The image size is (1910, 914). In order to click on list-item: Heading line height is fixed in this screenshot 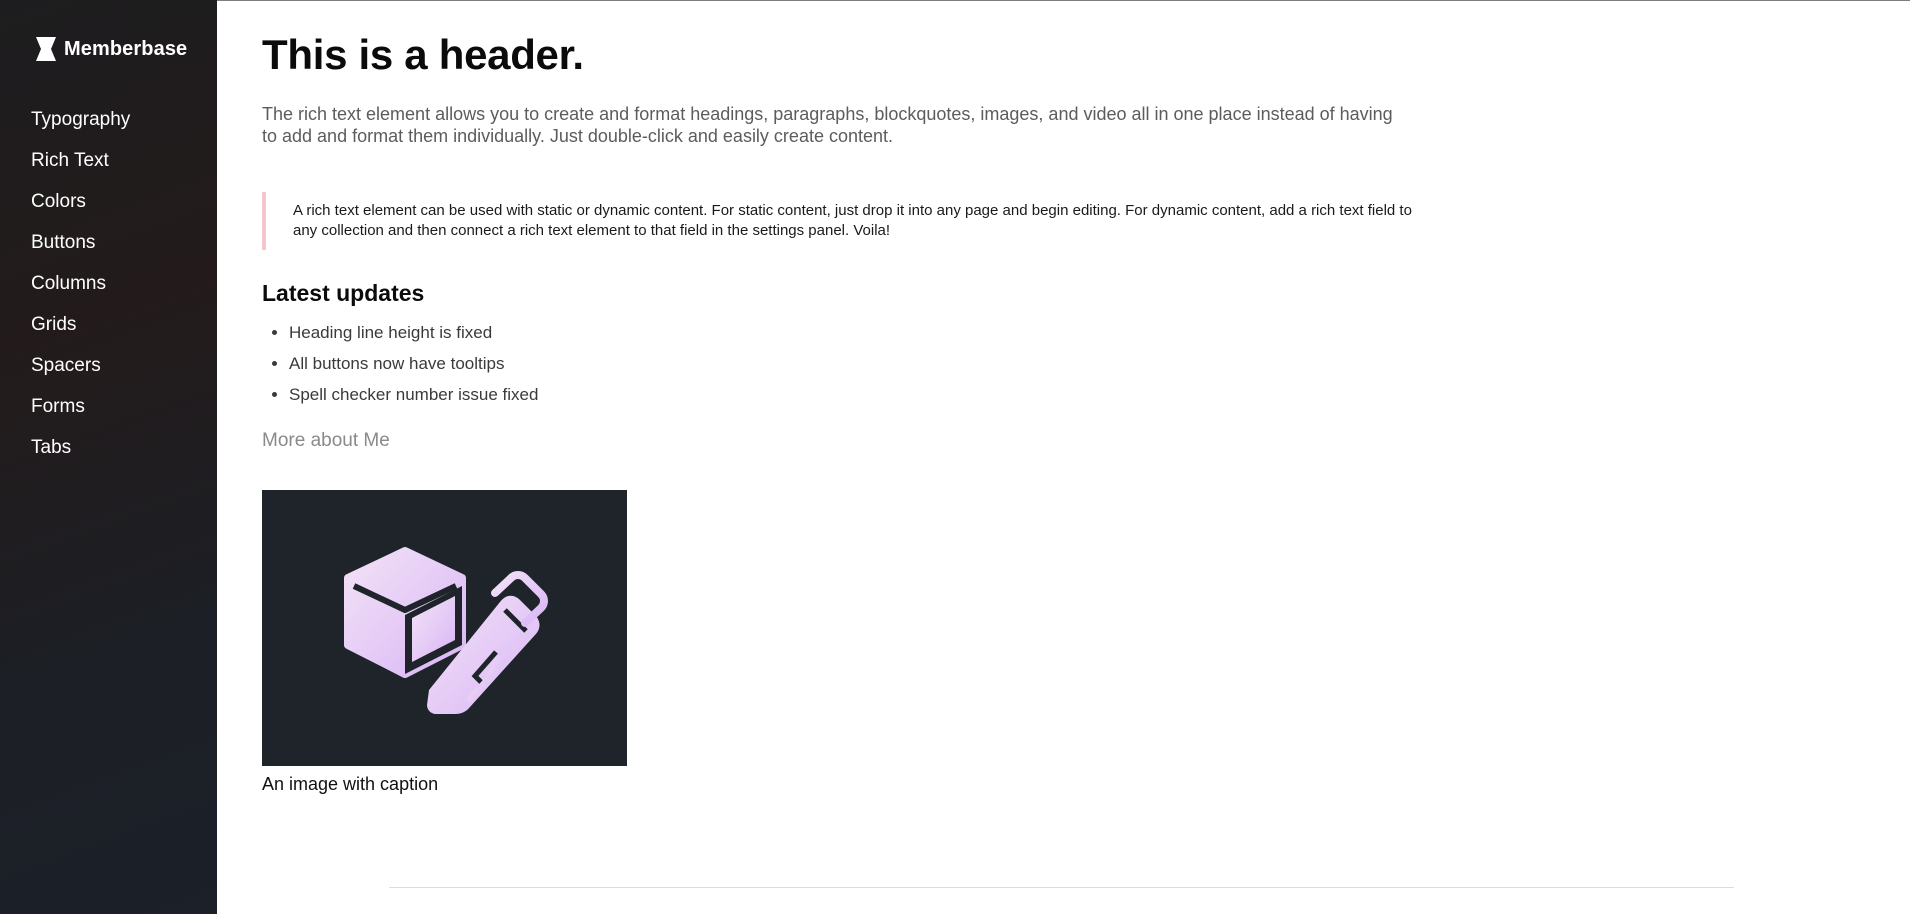, I will do `click(413, 332)`.